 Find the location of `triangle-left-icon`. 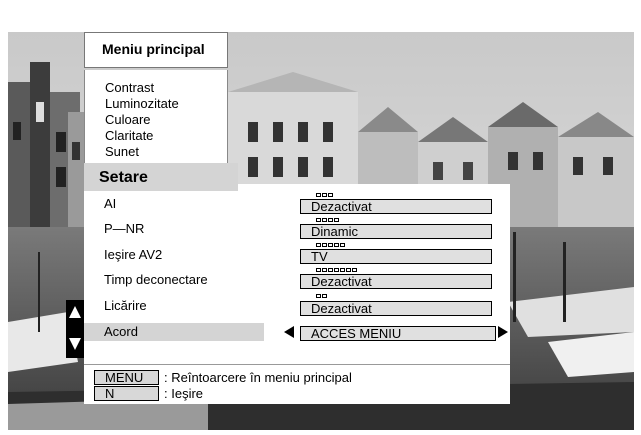

triangle-left-icon is located at coordinates (289, 332).